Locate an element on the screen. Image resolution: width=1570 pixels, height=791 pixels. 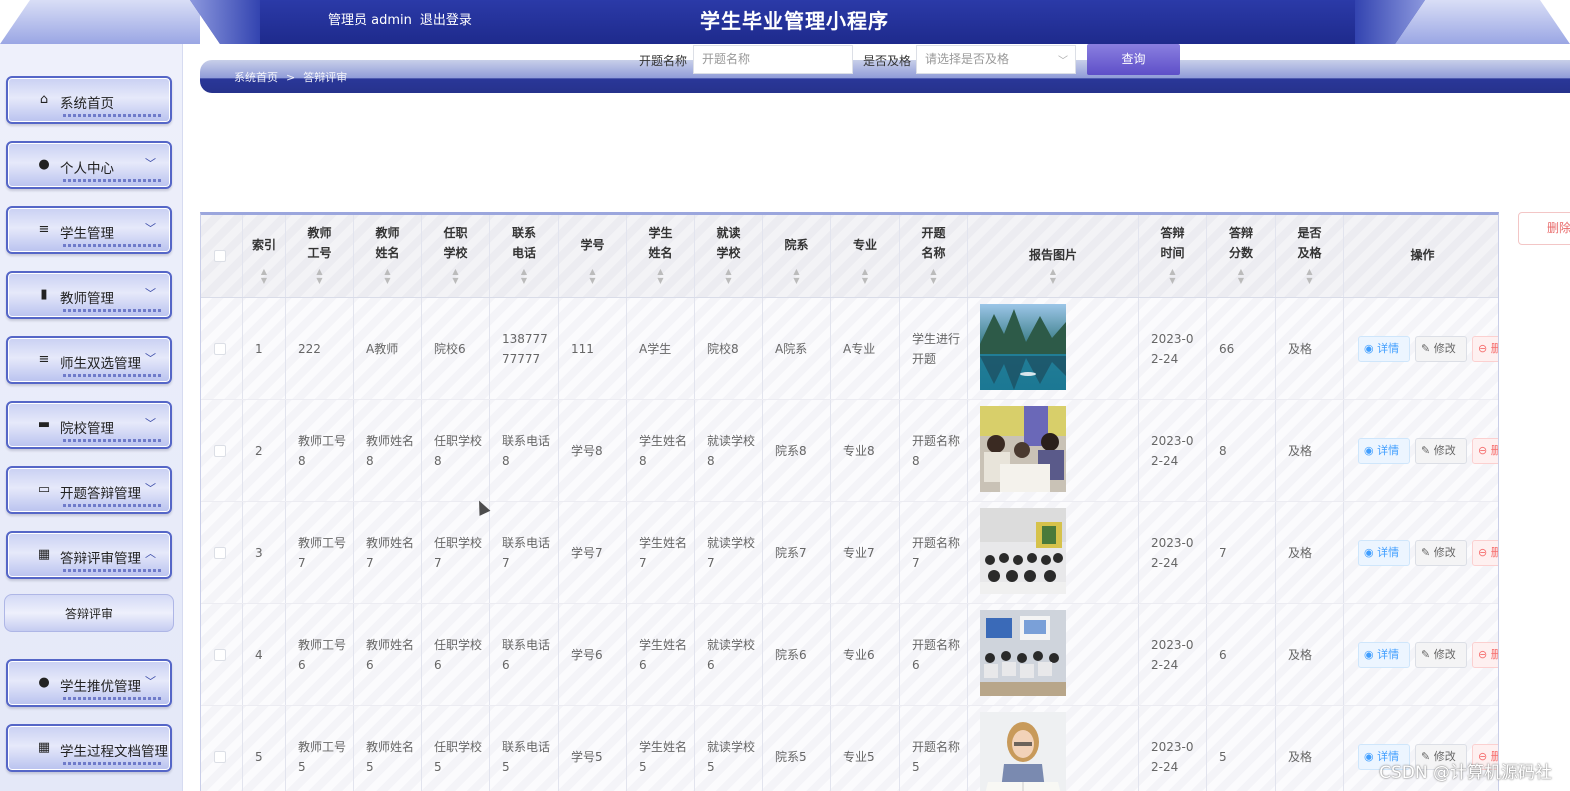
column-header-time: 答辩 时间 ▲ ▼ is located at coordinates (1173, 256).